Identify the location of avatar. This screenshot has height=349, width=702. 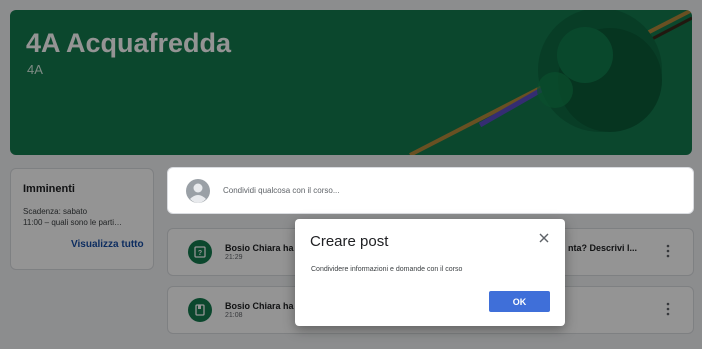
(198, 191).